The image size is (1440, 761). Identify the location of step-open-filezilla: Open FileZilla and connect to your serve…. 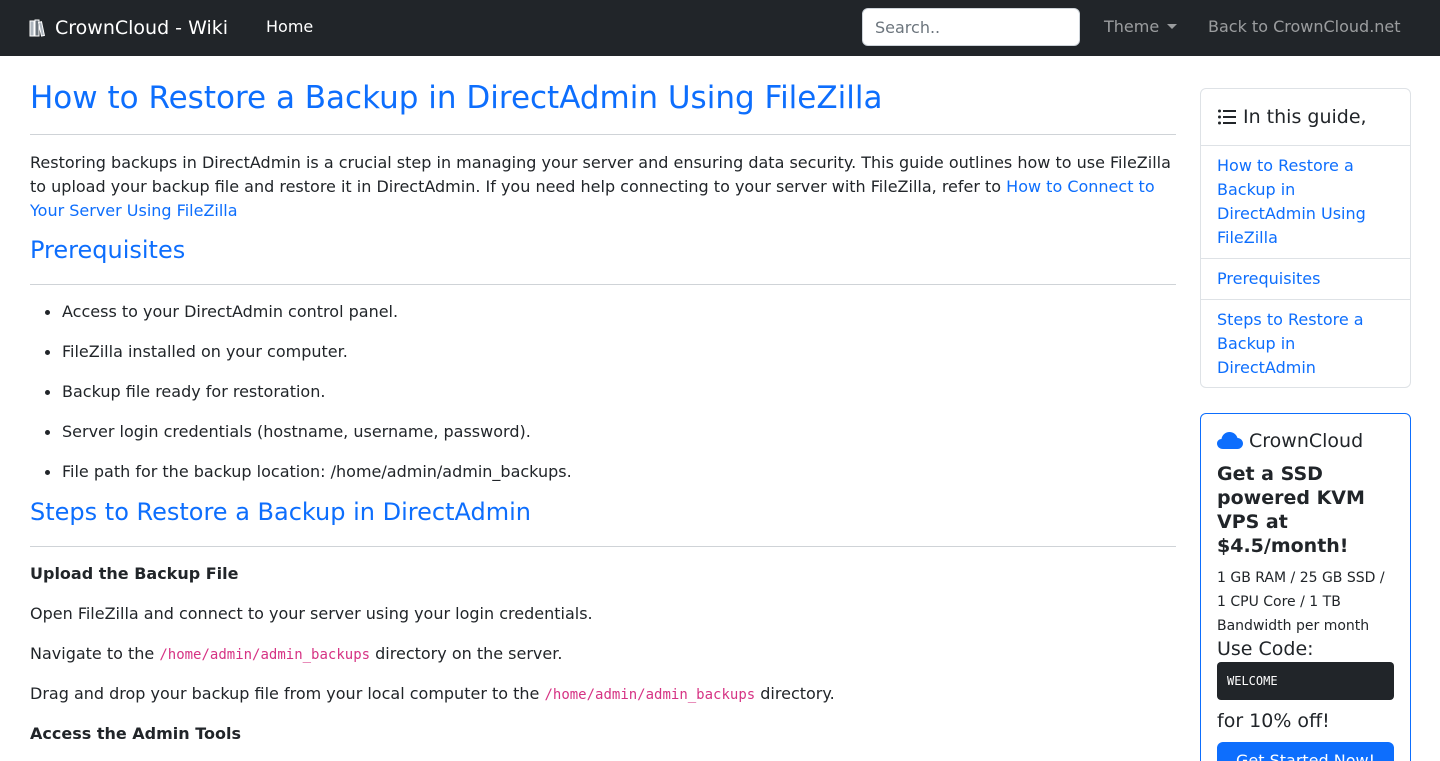
(311, 613).